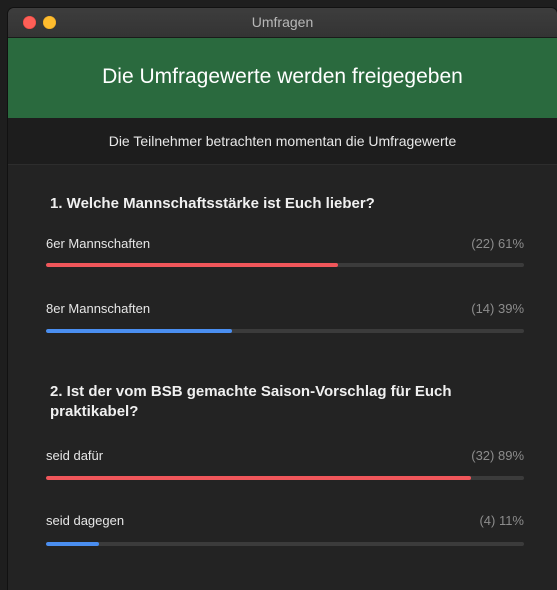  Describe the element at coordinates (75, 455) in the screenshot. I see `option-label: seid dafür` at that location.